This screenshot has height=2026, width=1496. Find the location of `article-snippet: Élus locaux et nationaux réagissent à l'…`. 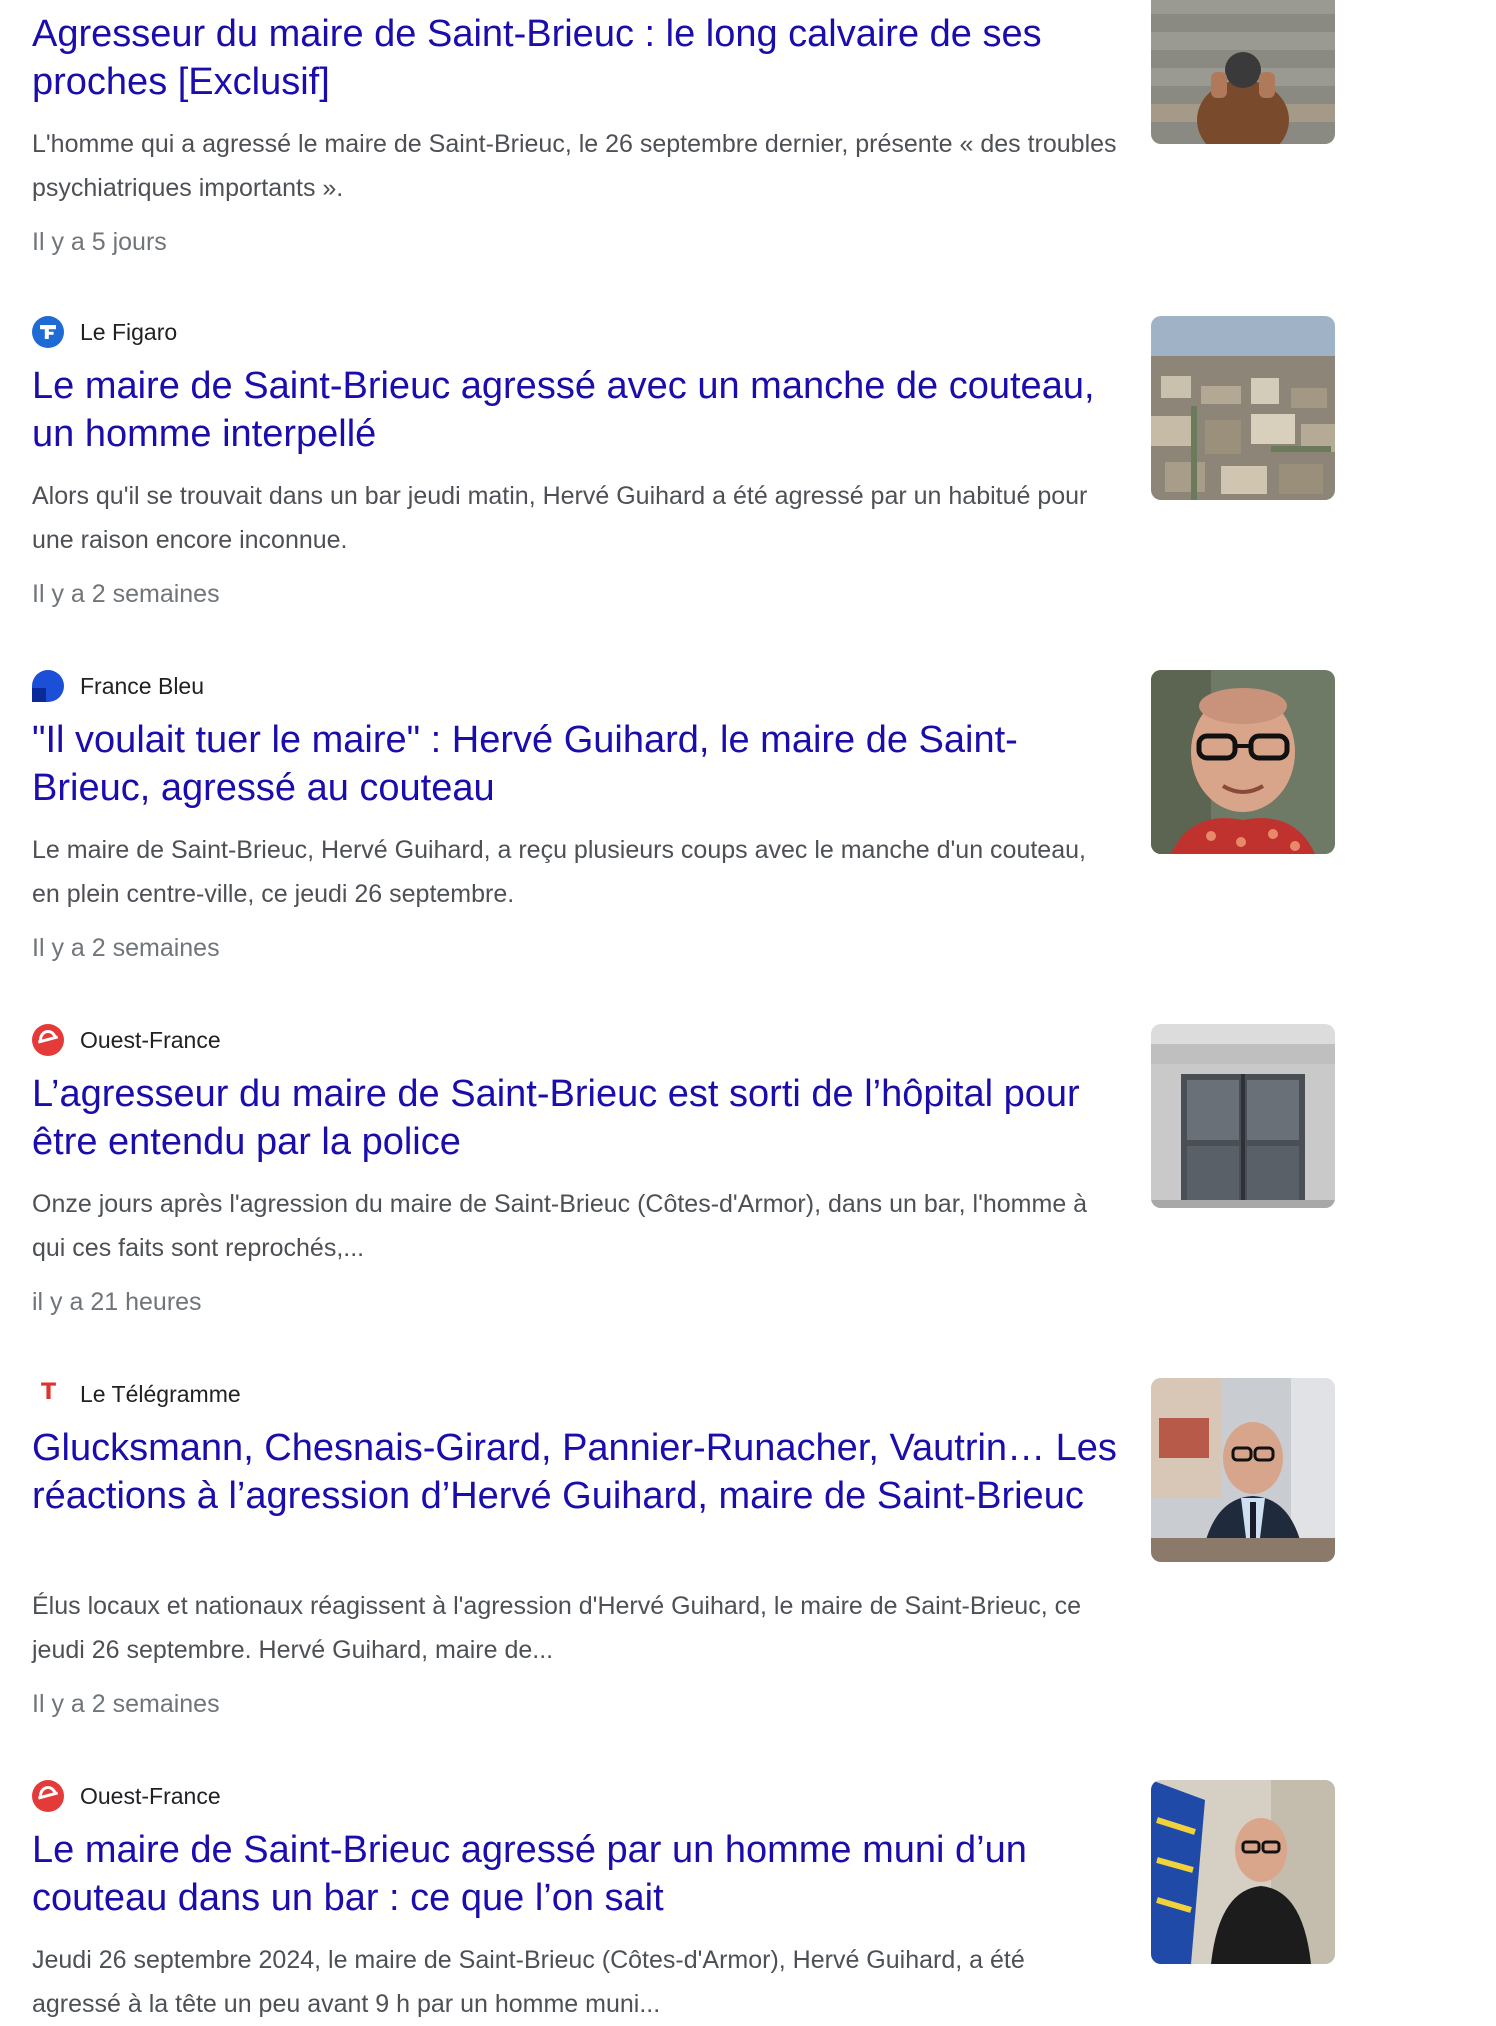

article-snippet: Élus locaux et nationaux réagissent à l'… is located at coordinates (556, 1628).